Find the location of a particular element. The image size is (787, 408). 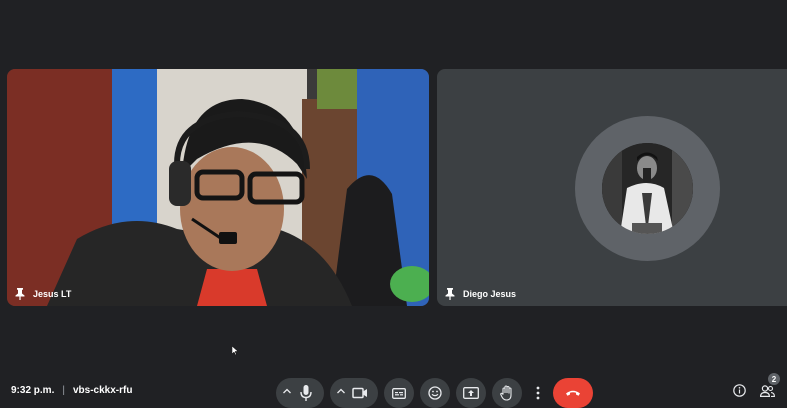

info-icon is located at coordinates (739, 390).